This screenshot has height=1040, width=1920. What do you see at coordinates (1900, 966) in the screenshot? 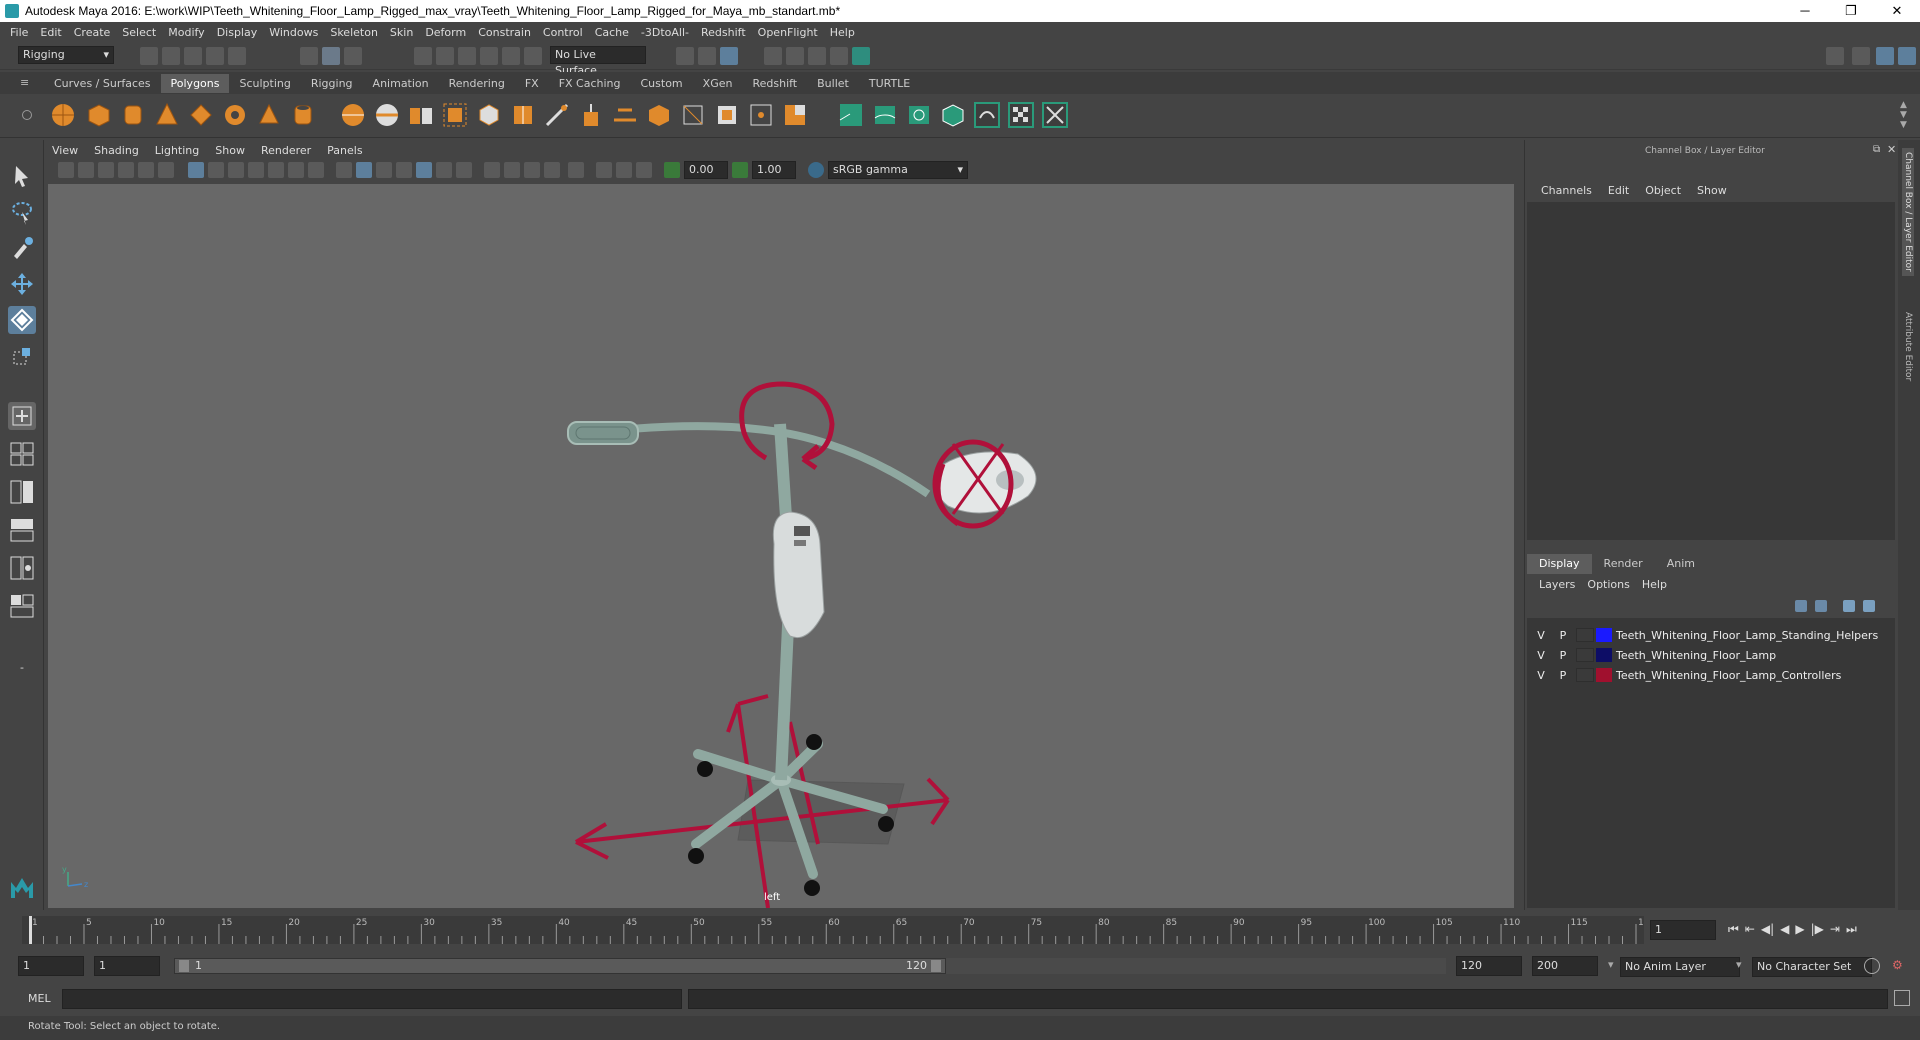
I see `preferences-icon: ⚙` at bounding box center [1900, 966].